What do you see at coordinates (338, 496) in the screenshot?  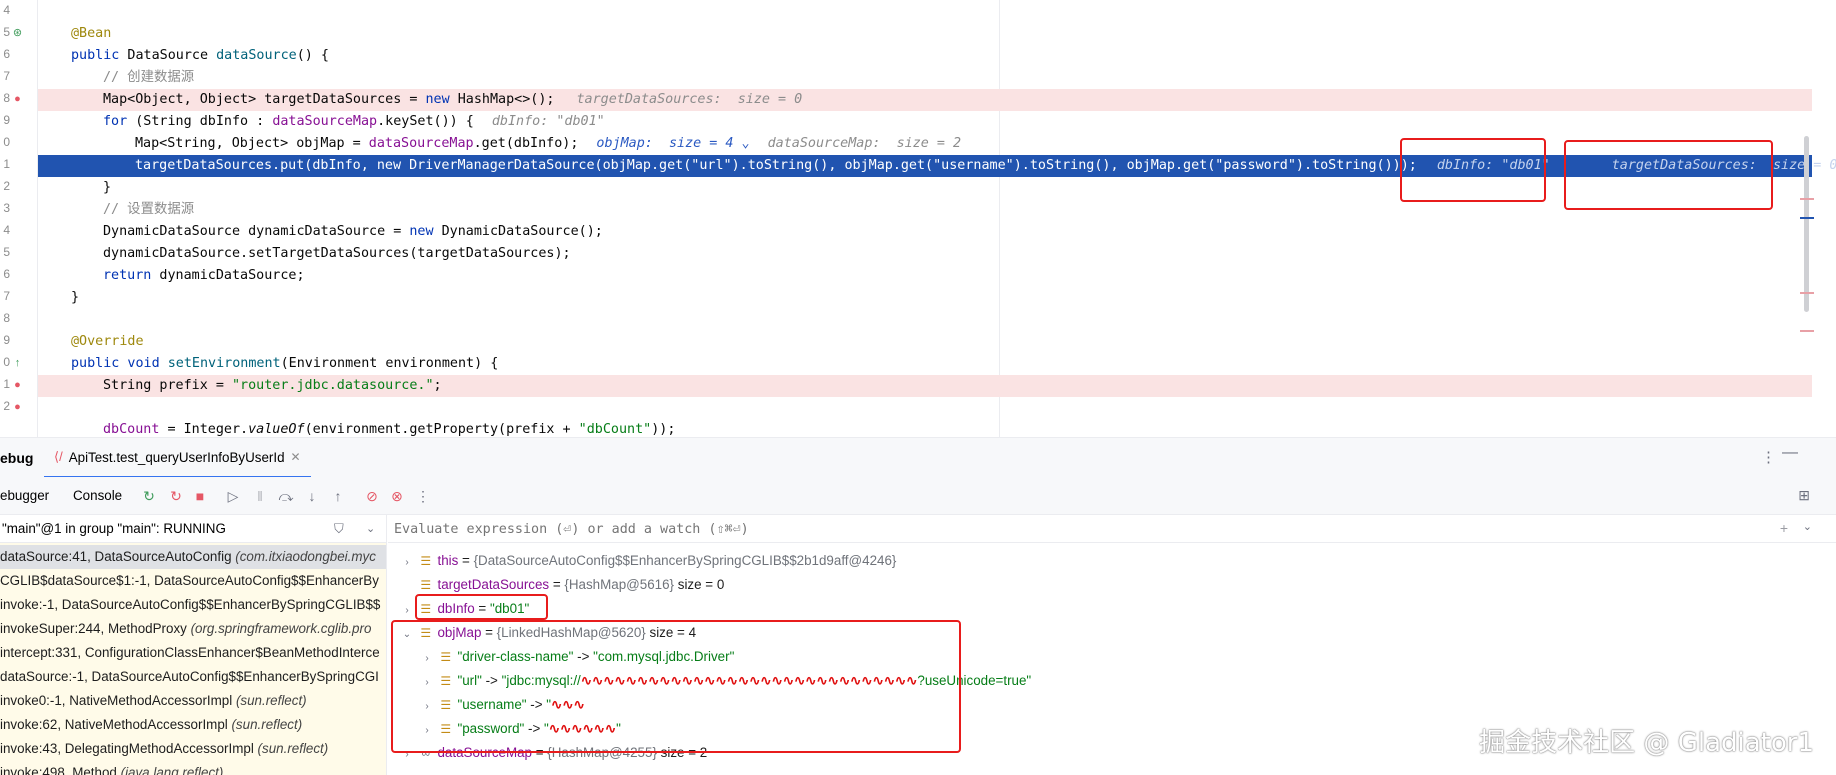 I see `step-out-icon: ↑` at bounding box center [338, 496].